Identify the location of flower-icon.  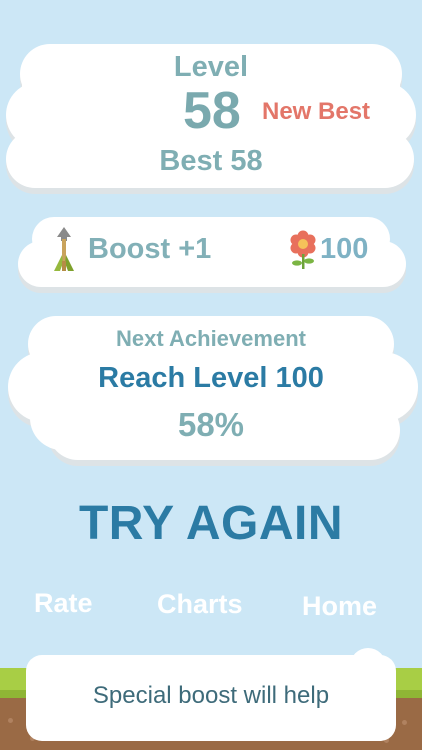
(303, 252).